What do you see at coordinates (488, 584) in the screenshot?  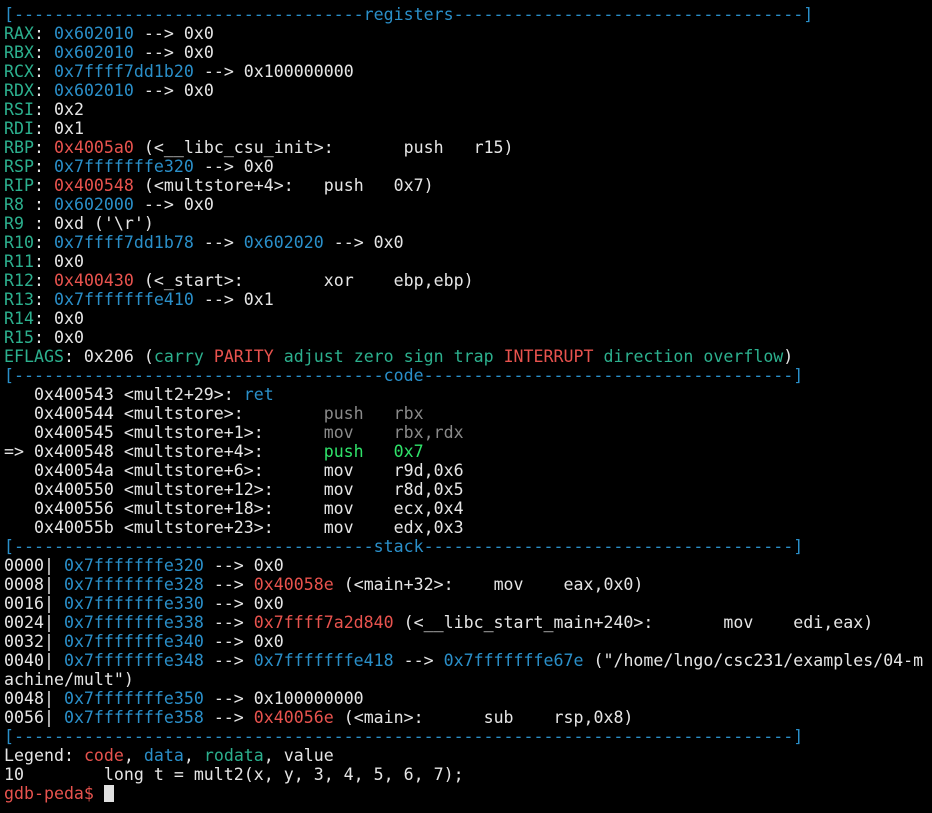 I see `terminal-text: (<main+32>: mov eax,0x0)` at bounding box center [488, 584].